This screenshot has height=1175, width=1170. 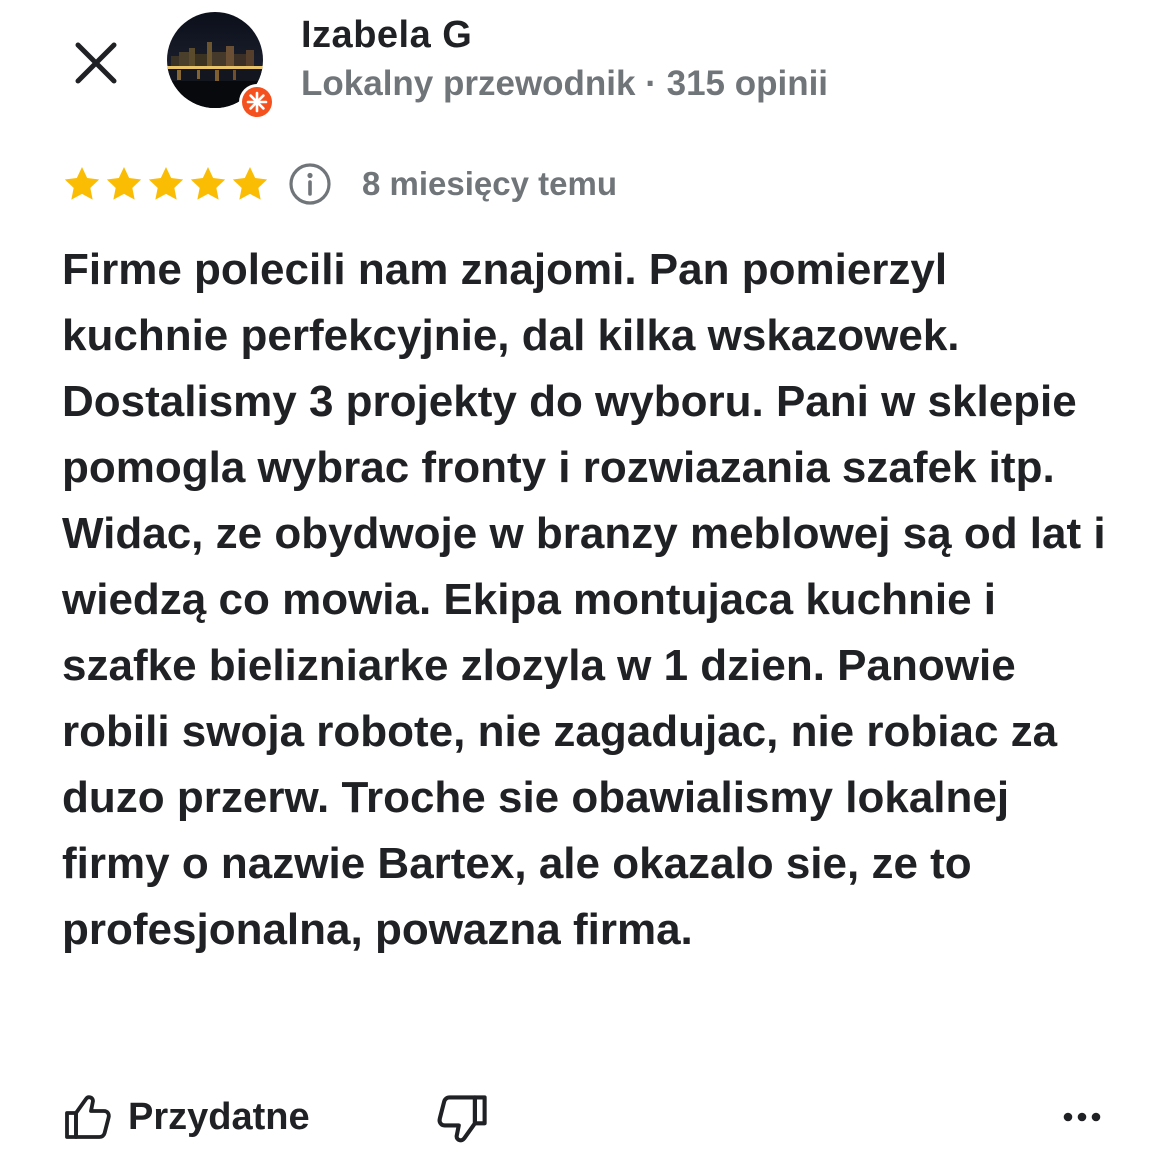 What do you see at coordinates (582, 1117) in the screenshot?
I see `review-actions: Przydatne` at bounding box center [582, 1117].